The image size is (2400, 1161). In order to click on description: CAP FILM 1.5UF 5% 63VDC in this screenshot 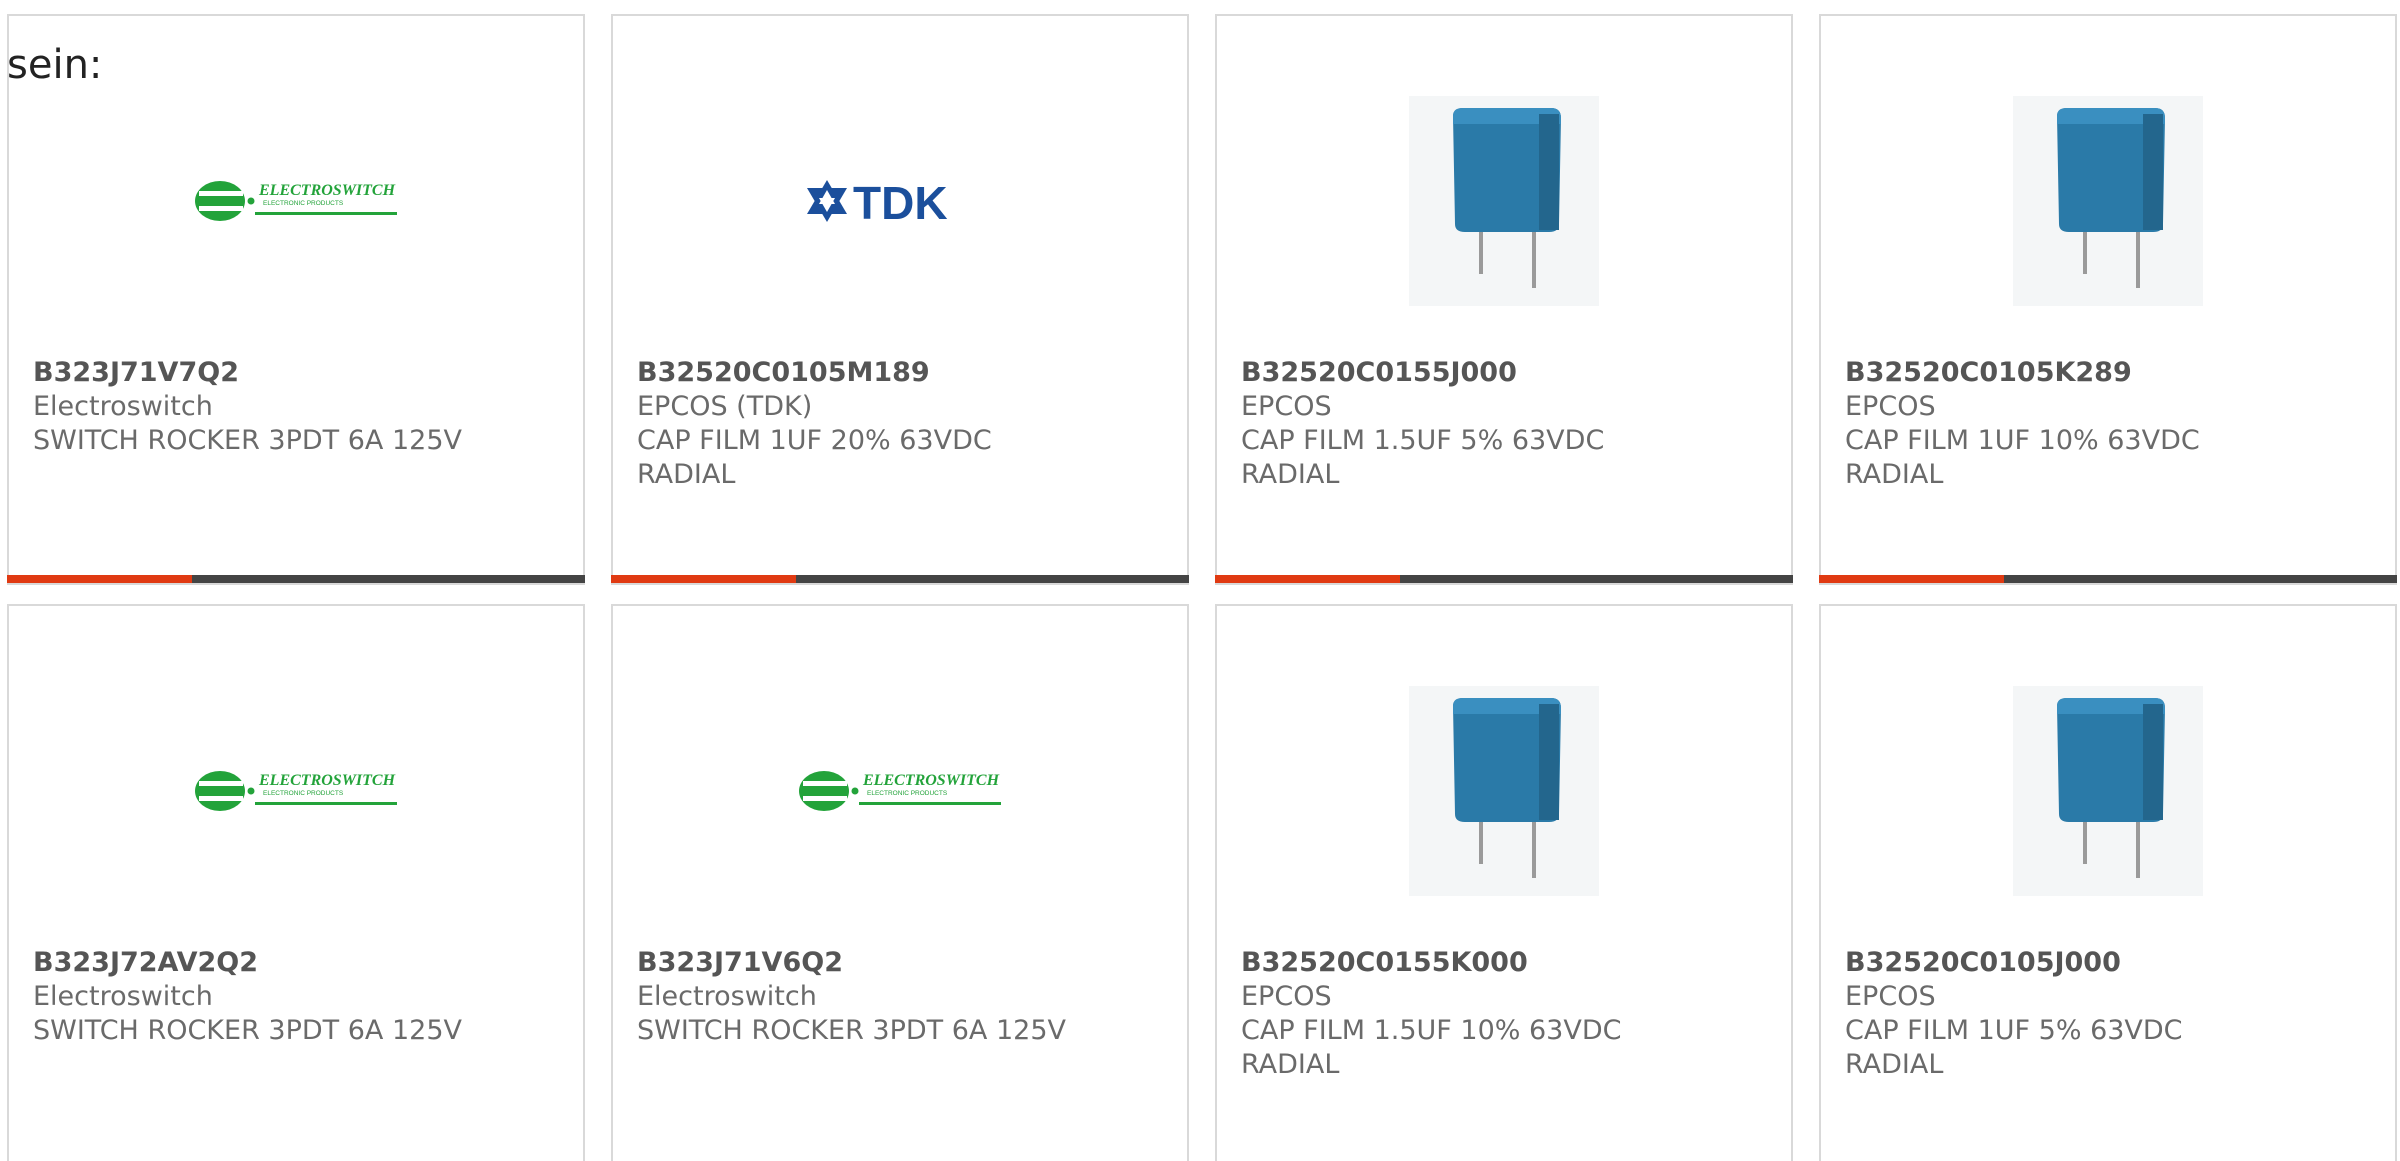, I will do `click(1423, 440)`.